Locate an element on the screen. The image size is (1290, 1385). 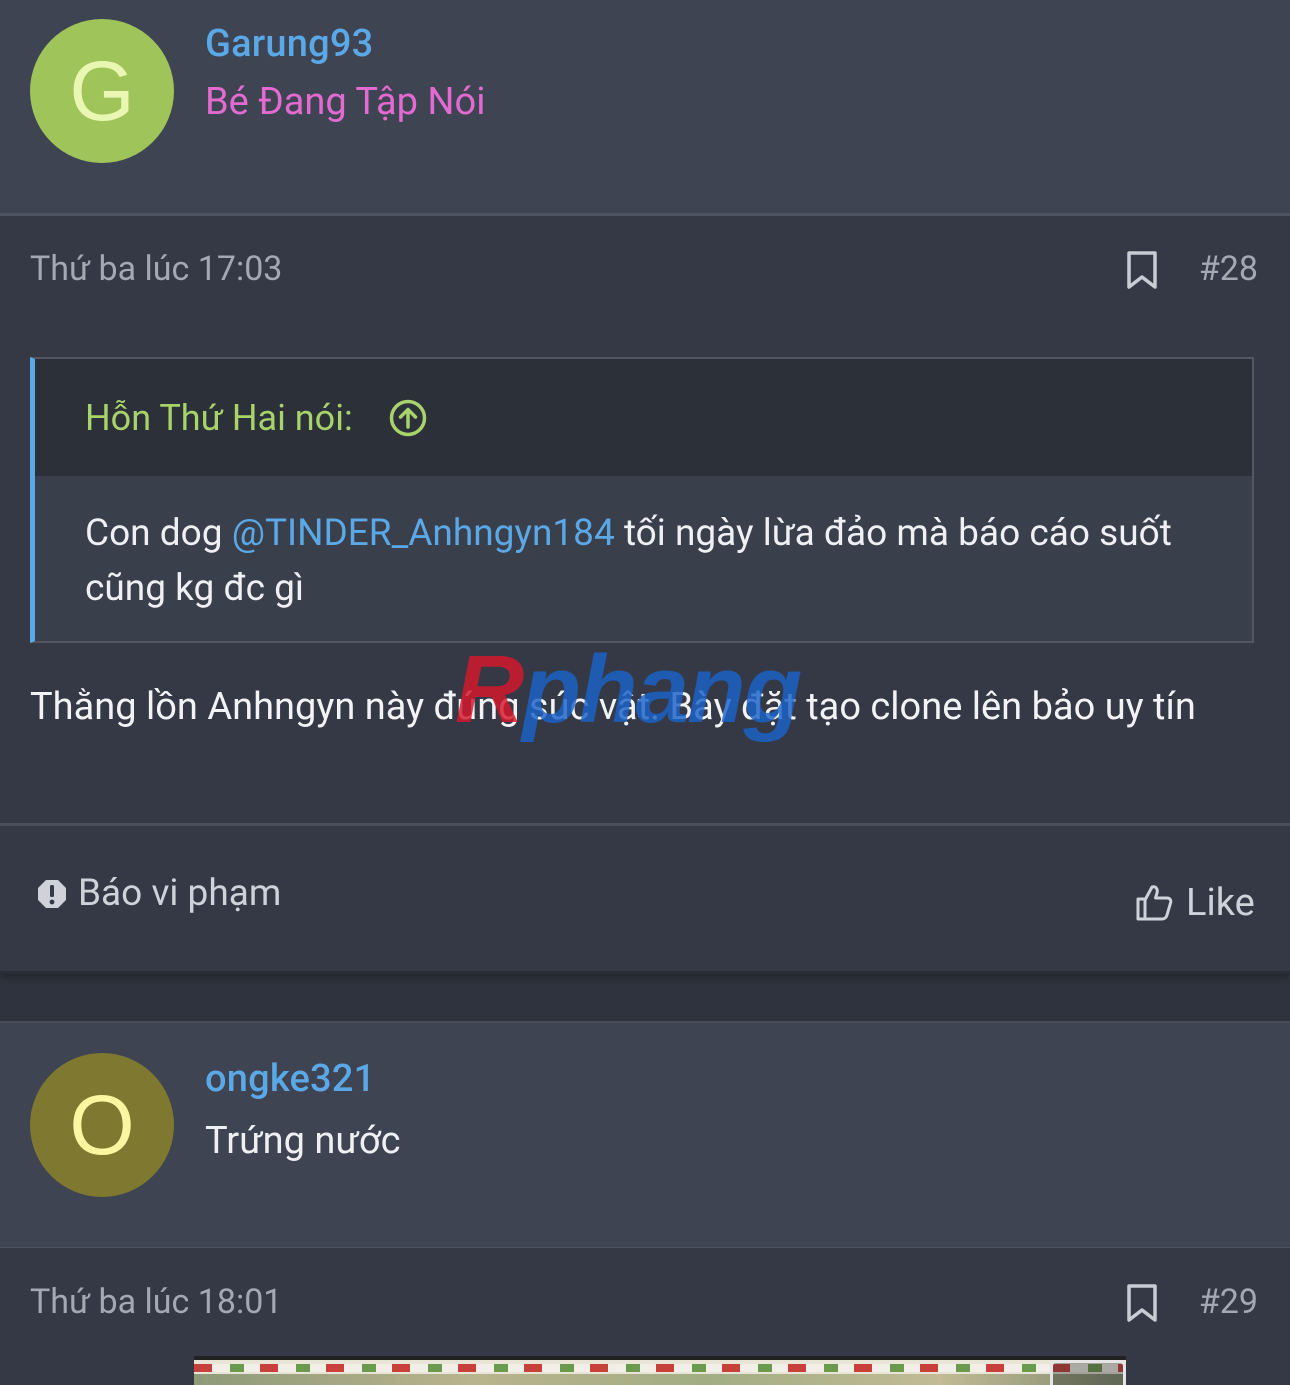
alert-icon is located at coordinates (52, 894).